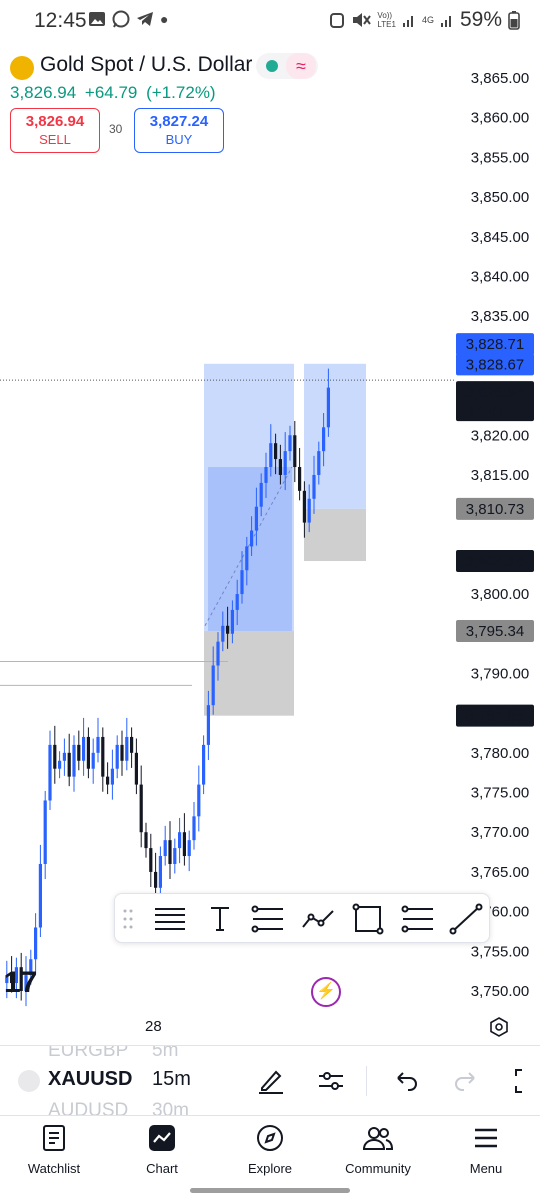 The image size is (540, 1200). What do you see at coordinates (271, 1081) in the screenshot?
I see `drawing-pen-icon` at bounding box center [271, 1081].